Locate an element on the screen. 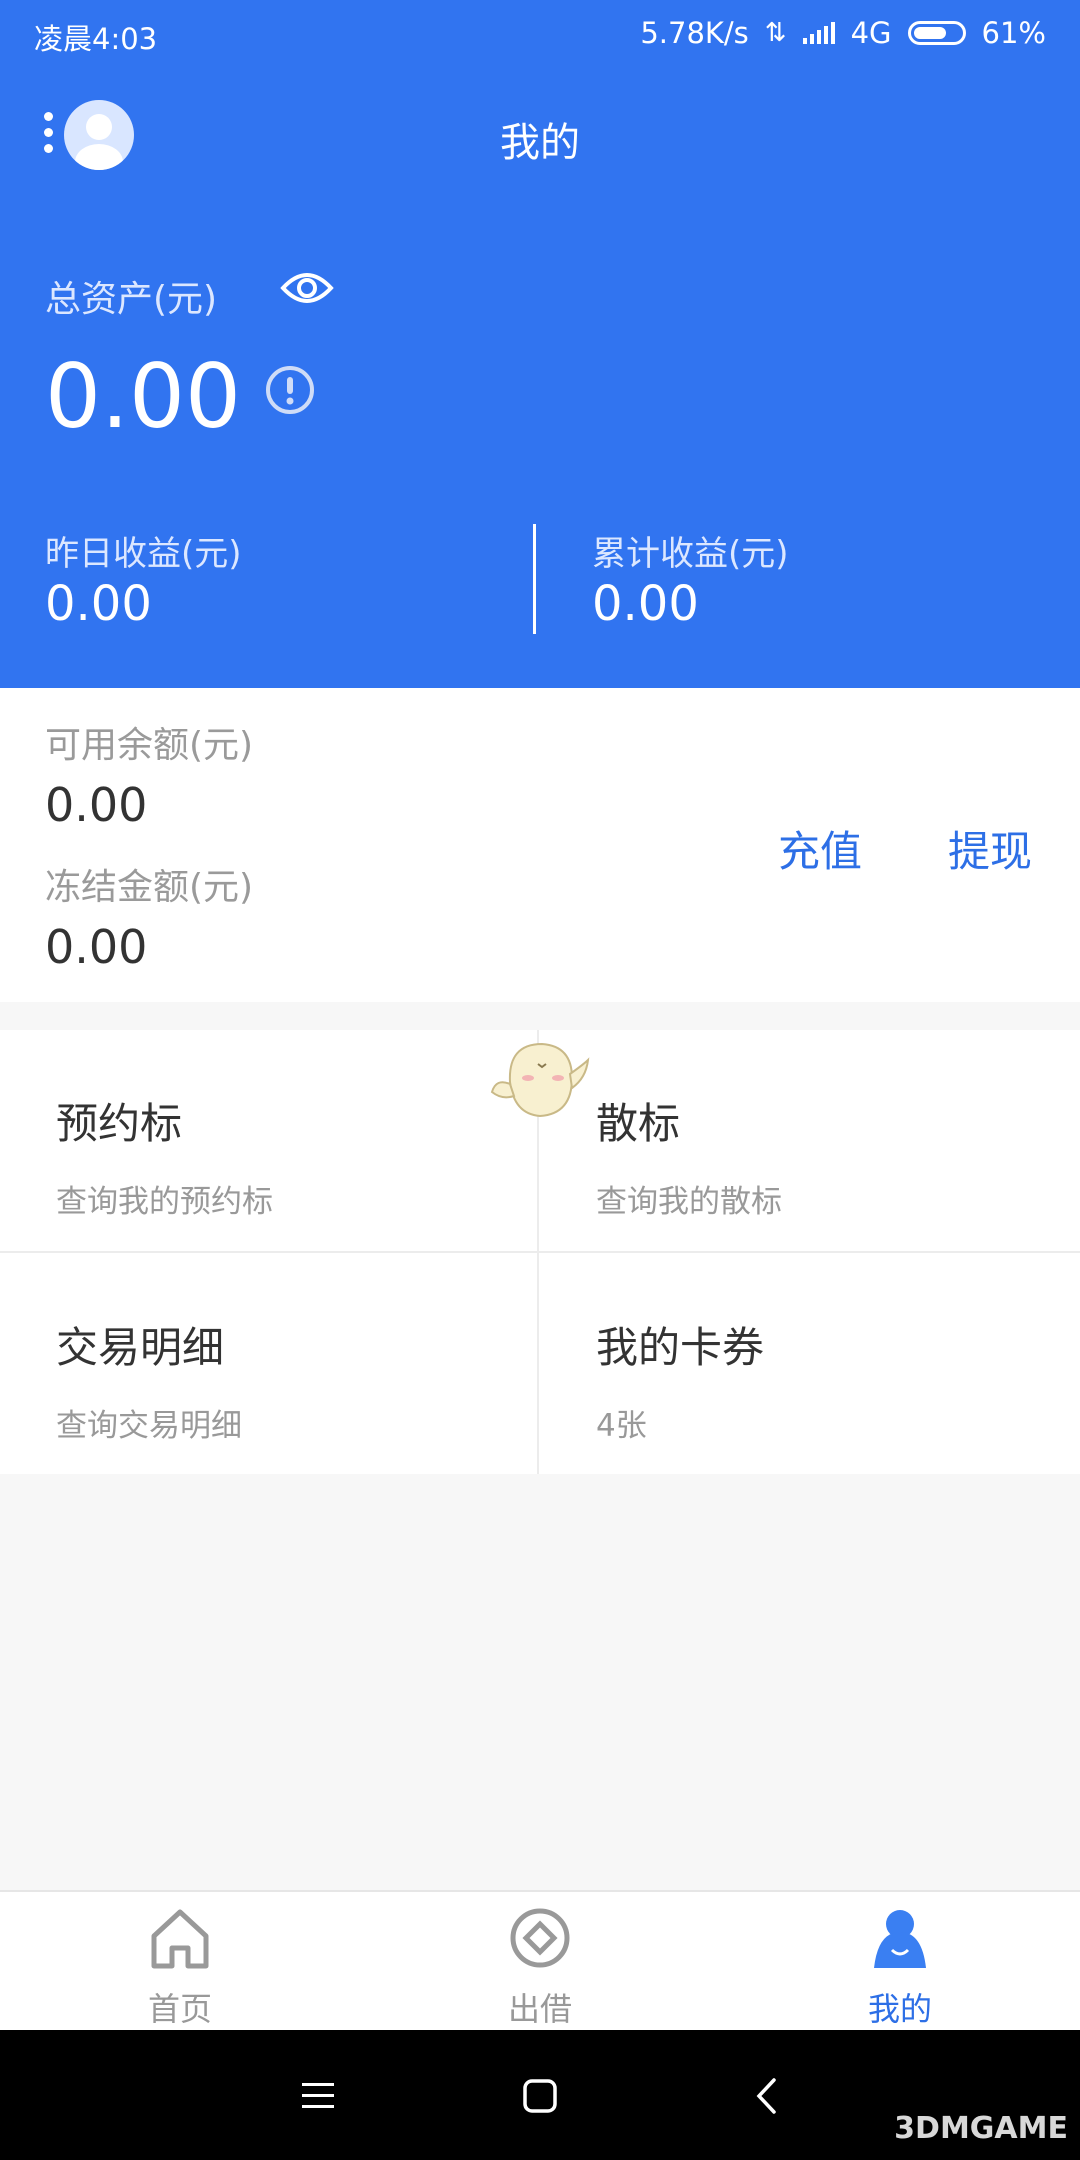 This screenshot has height=2160, width=1080. tab-home-label: 首页 is located at coordinates (179, 2009).